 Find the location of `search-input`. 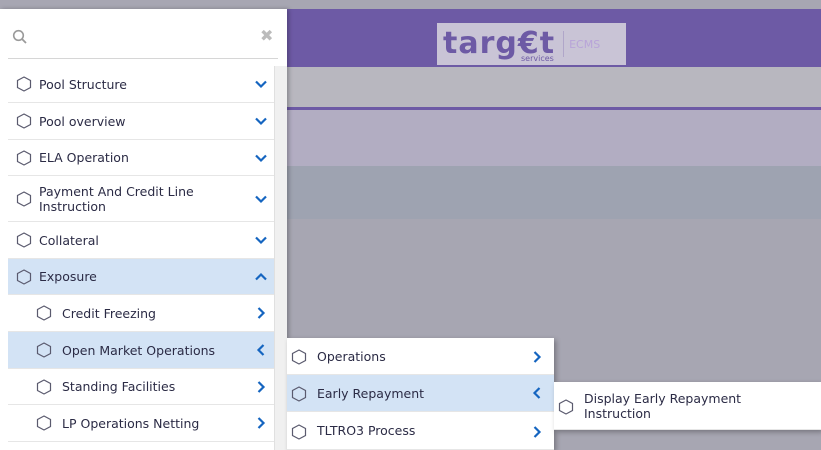

search-input is located at coordinates (136, 37).